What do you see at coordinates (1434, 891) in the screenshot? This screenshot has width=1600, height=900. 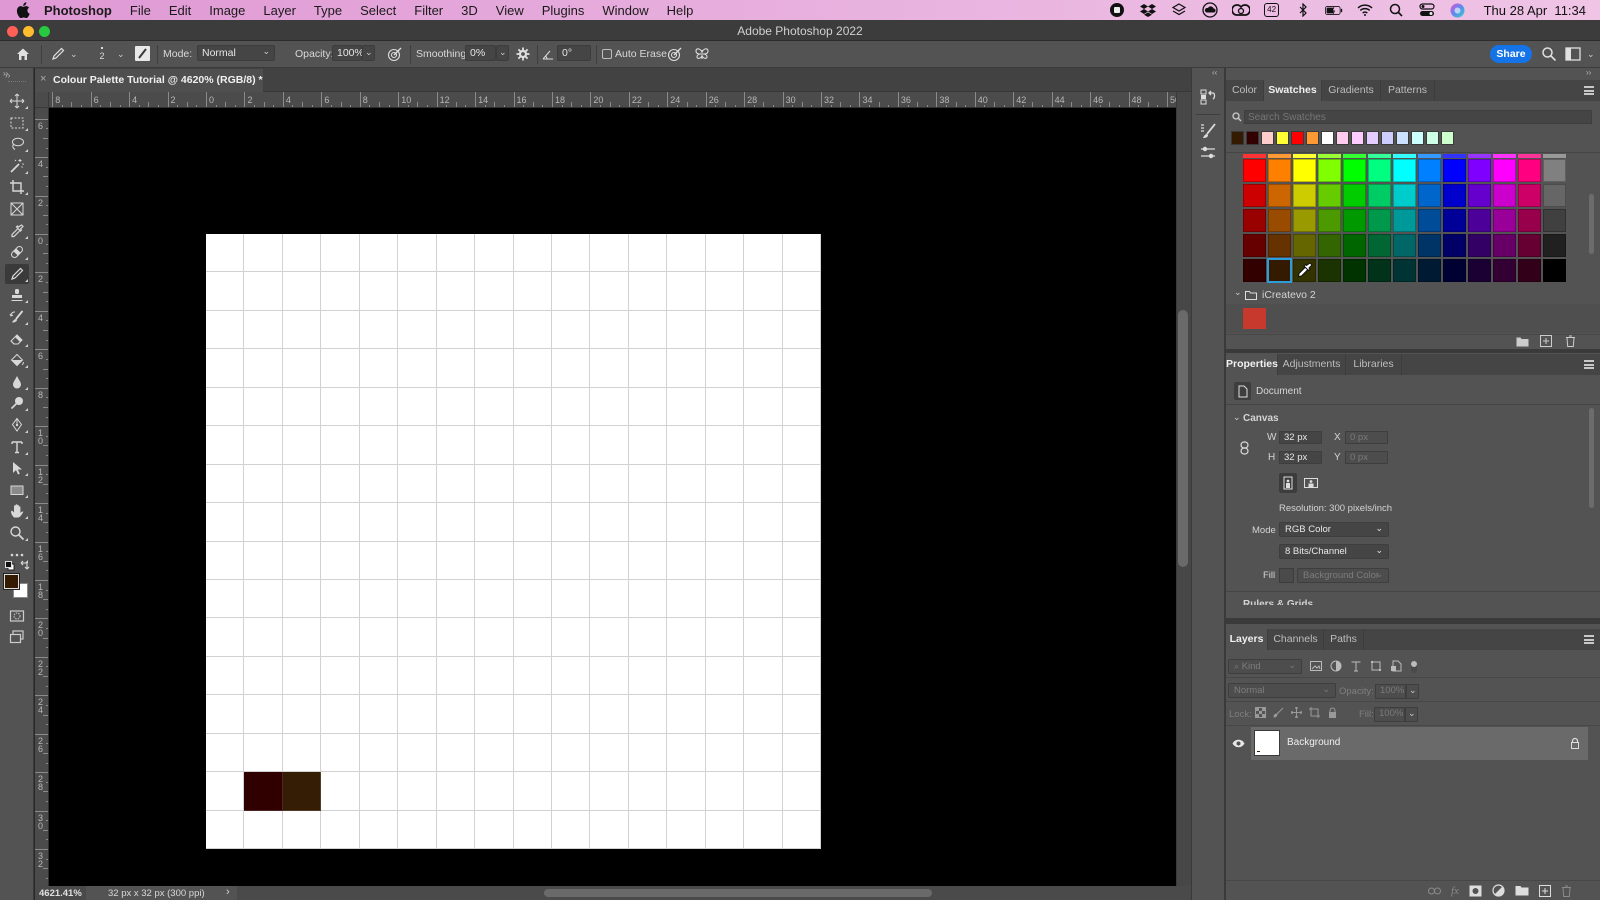 I see `link-layers-icon` at bounding box center [1434, 891].